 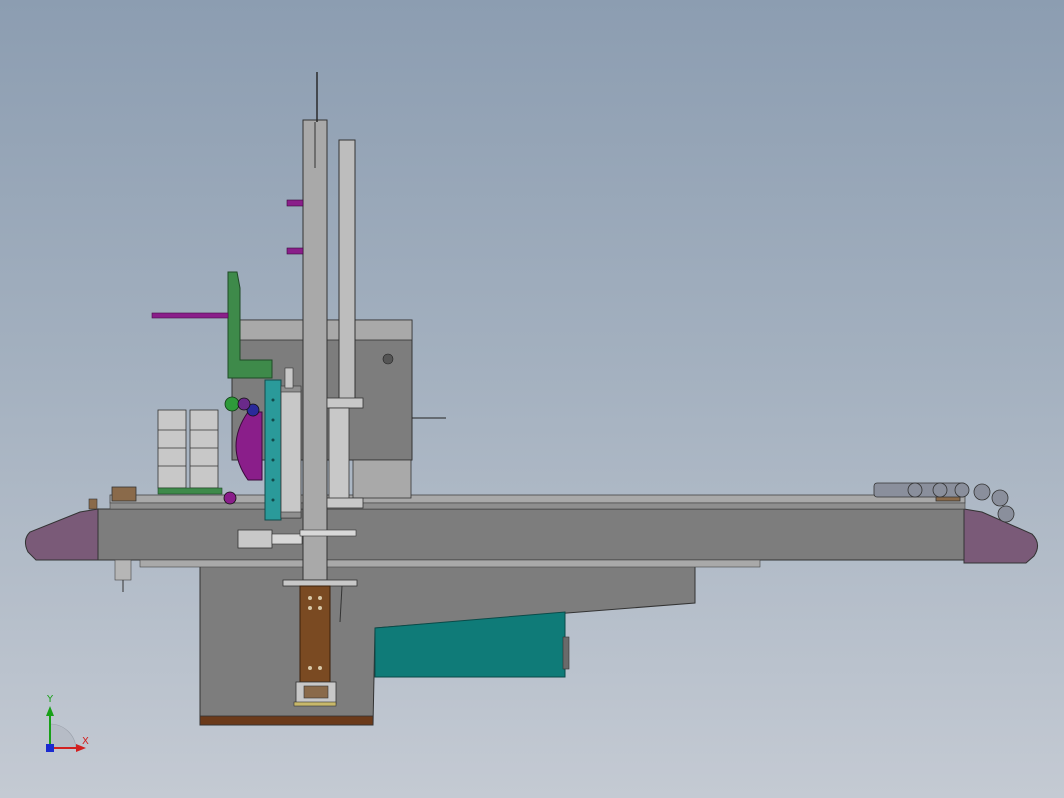 I want to click on guide-cap-bottom, so click(x=291, y=515).